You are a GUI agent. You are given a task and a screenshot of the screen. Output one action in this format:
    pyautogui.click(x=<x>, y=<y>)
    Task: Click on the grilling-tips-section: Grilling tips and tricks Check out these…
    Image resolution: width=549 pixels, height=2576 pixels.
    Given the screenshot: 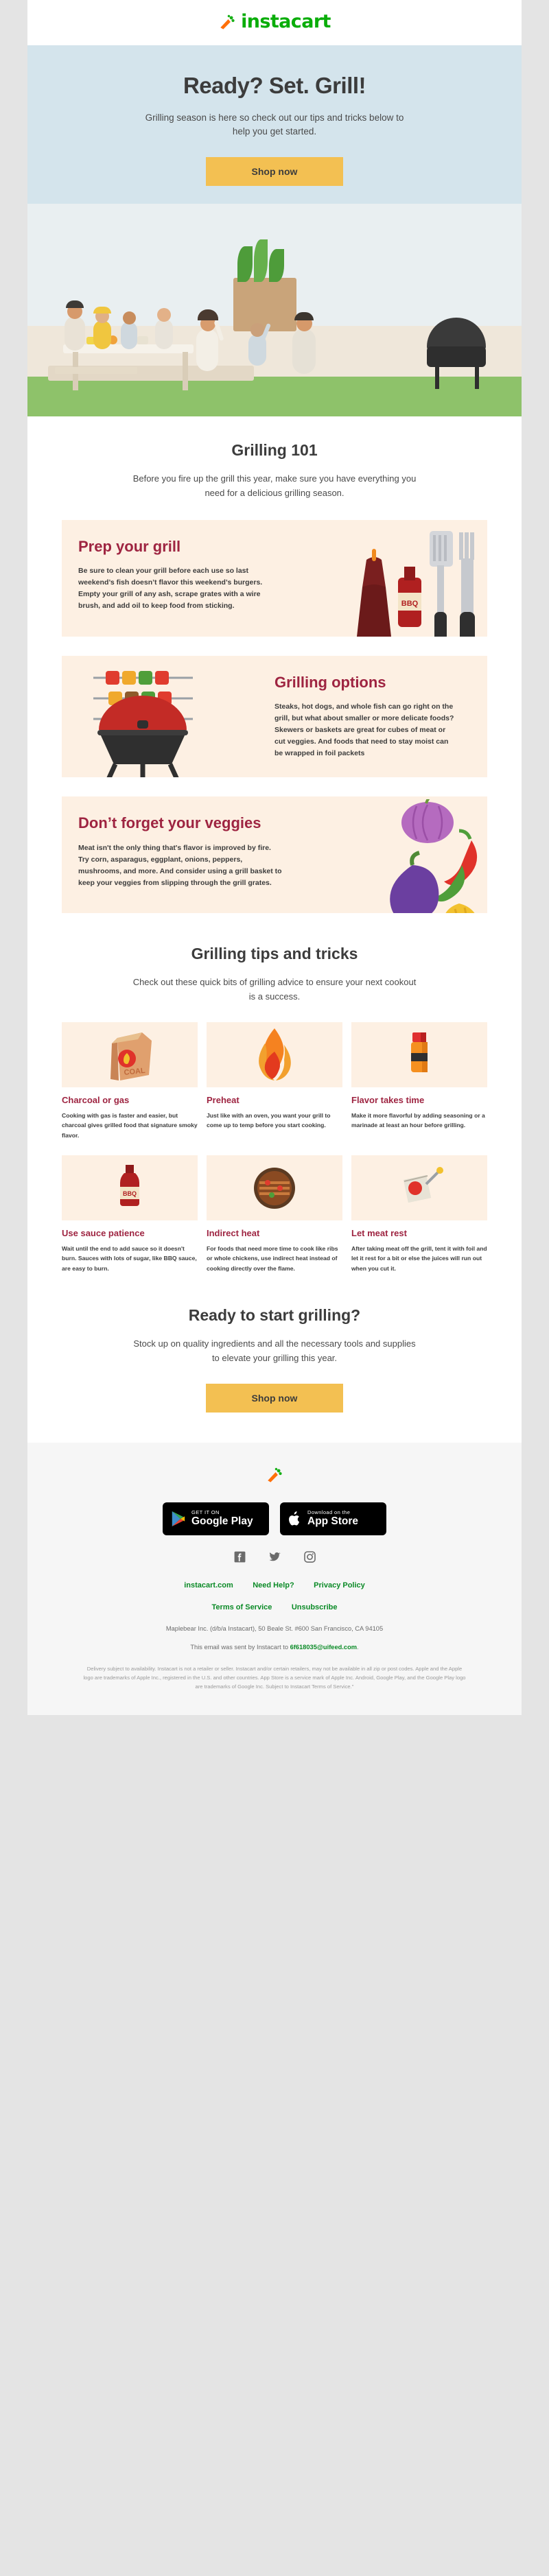 What is the action you would take?
    pyautogui.click(x=274, y=1093)
    